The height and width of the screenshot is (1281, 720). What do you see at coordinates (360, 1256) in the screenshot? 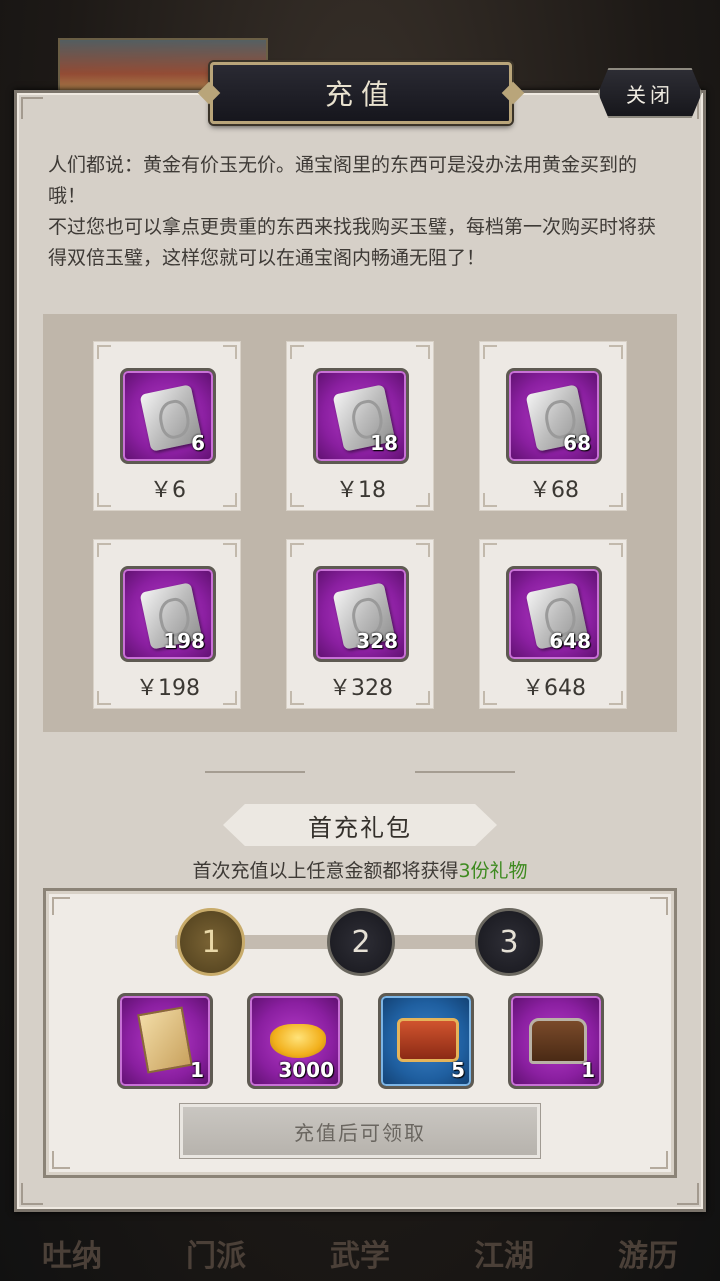
I see `bg-nav-item: 武学` at bounding box center [360, 1256].